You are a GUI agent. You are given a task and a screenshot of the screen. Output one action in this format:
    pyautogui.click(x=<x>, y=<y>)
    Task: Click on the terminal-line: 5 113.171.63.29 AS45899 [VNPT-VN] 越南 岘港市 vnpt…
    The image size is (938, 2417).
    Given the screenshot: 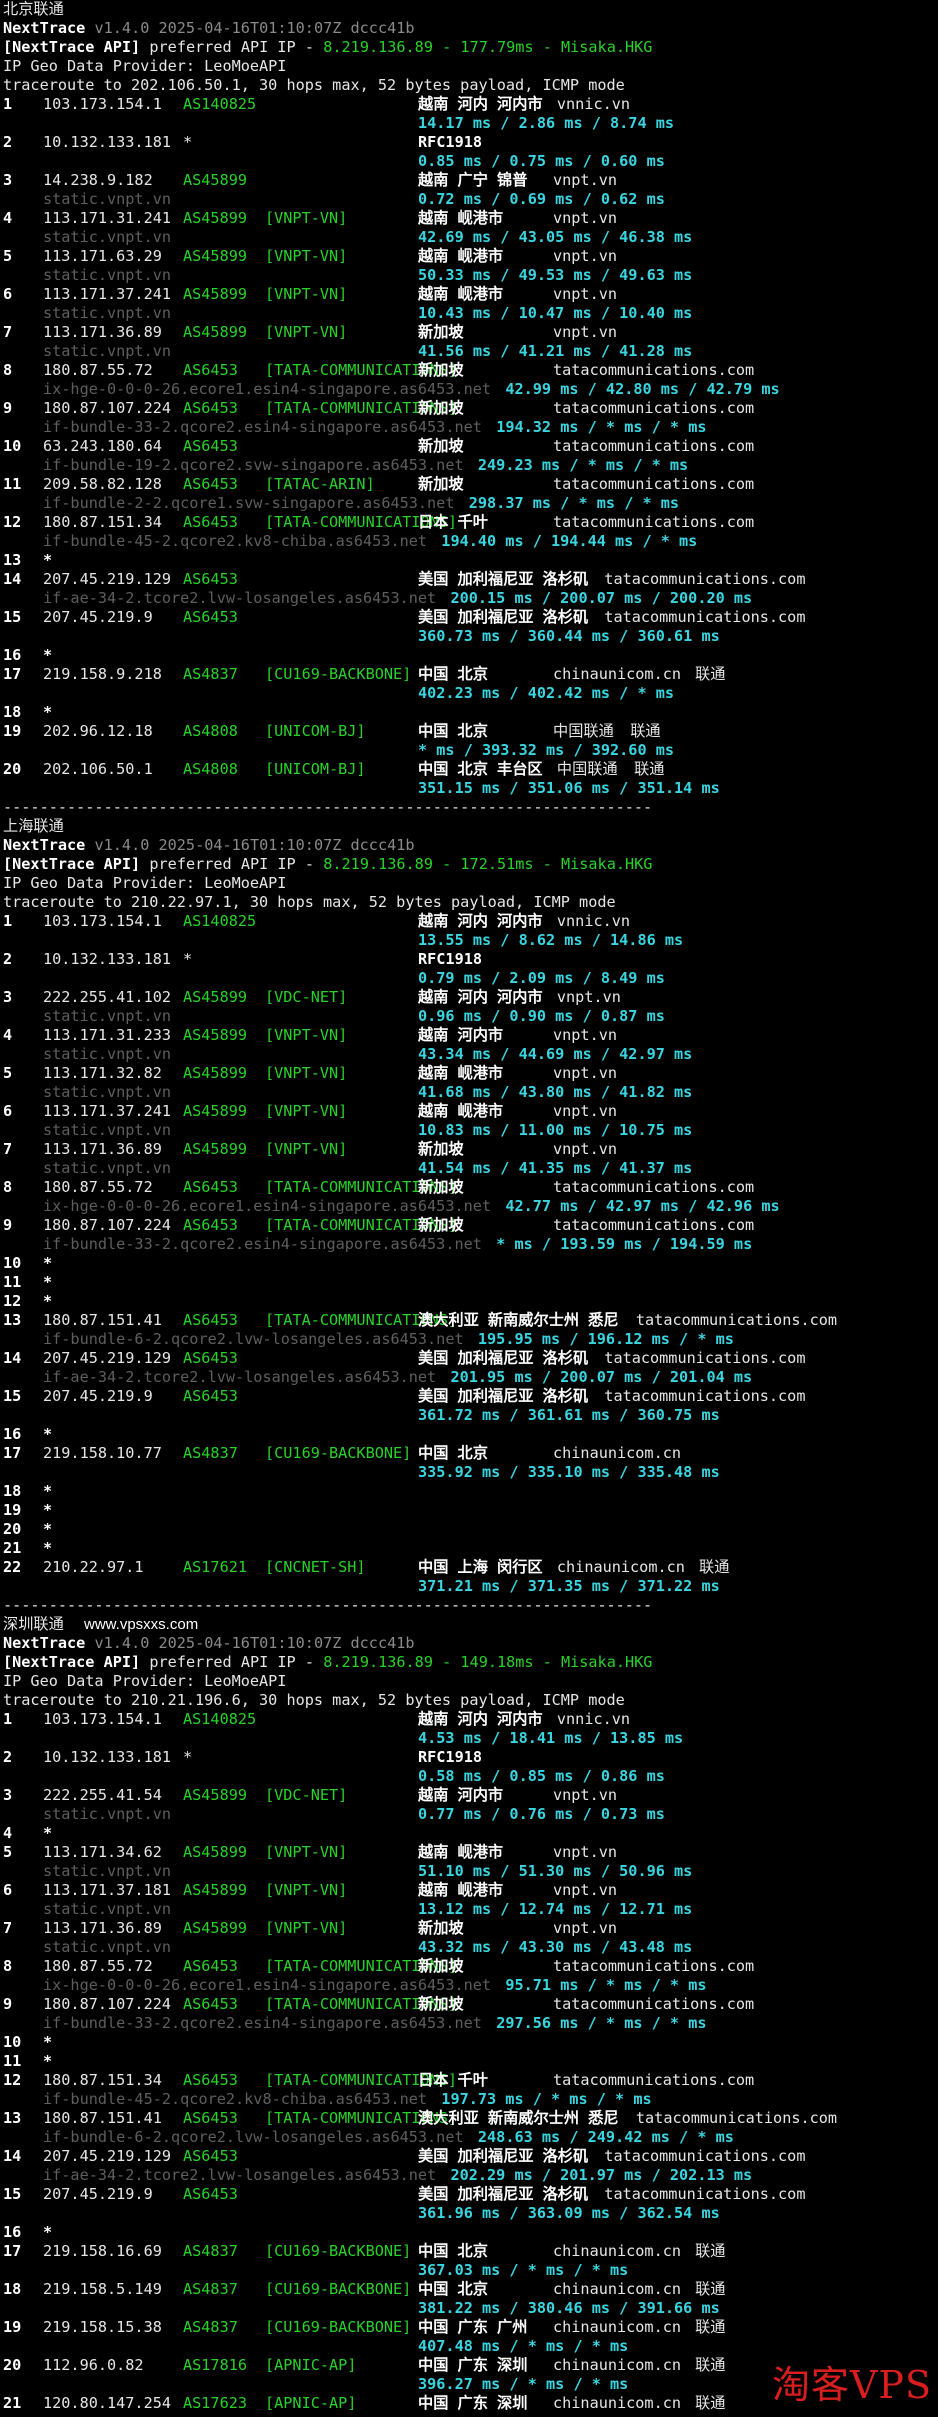 What is the action you would take?
    pyautogui.click(x=470, y=256)
    